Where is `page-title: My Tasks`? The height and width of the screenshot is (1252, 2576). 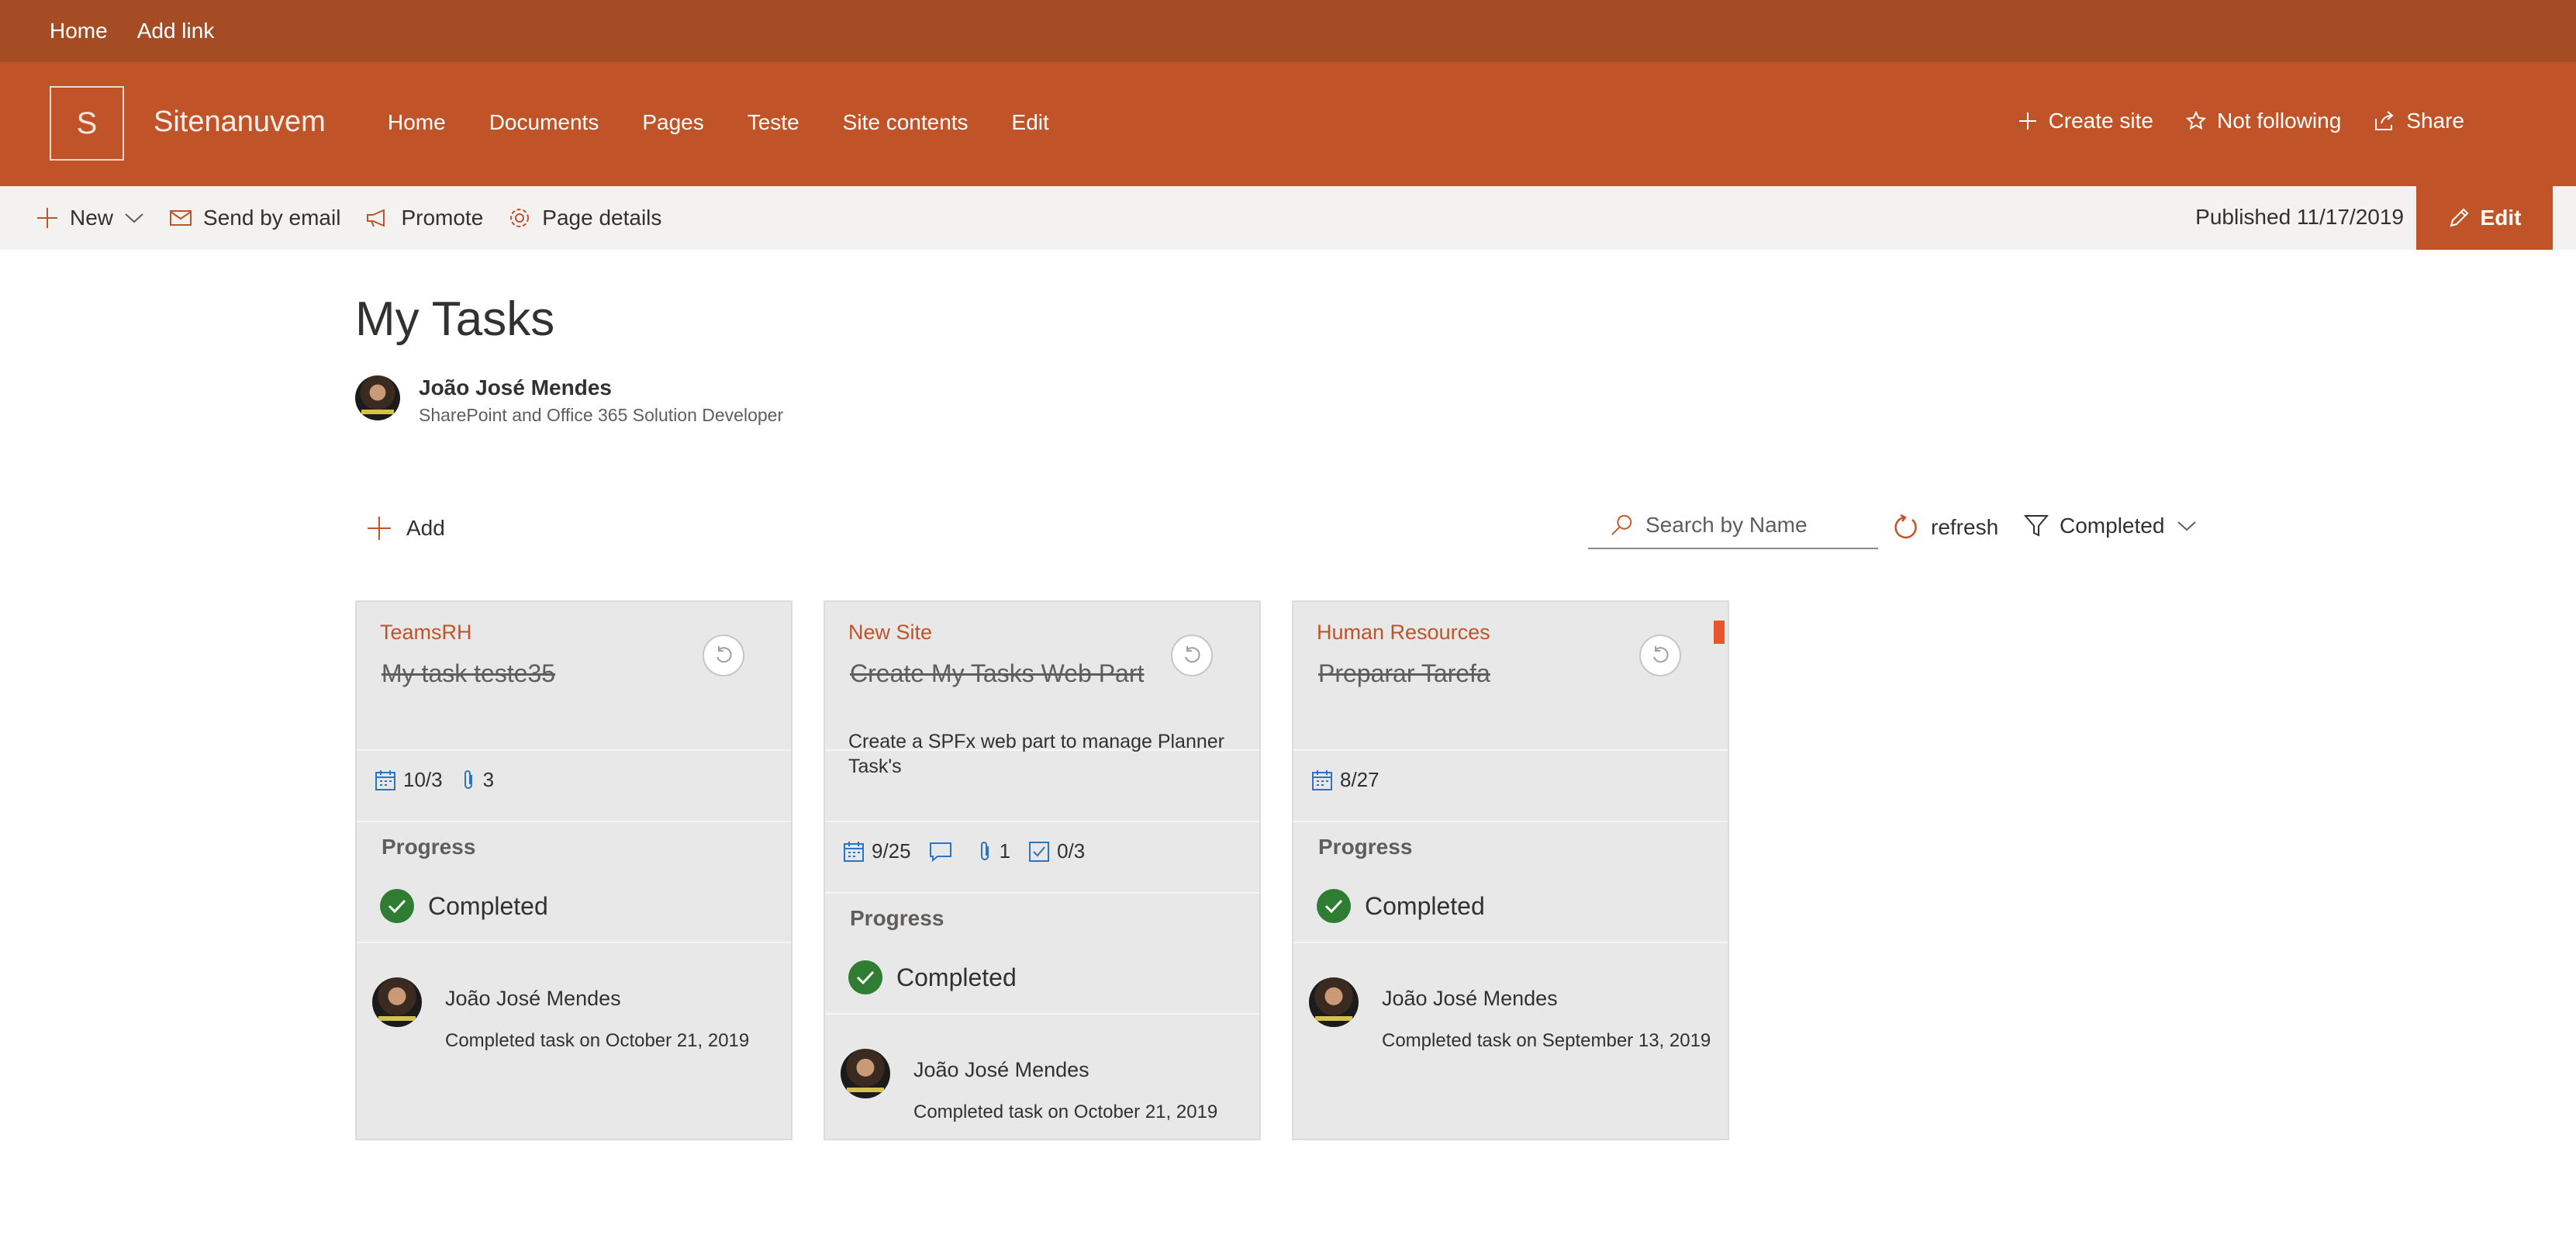 page-title: My Tasks is located at coordinates (455, 319).